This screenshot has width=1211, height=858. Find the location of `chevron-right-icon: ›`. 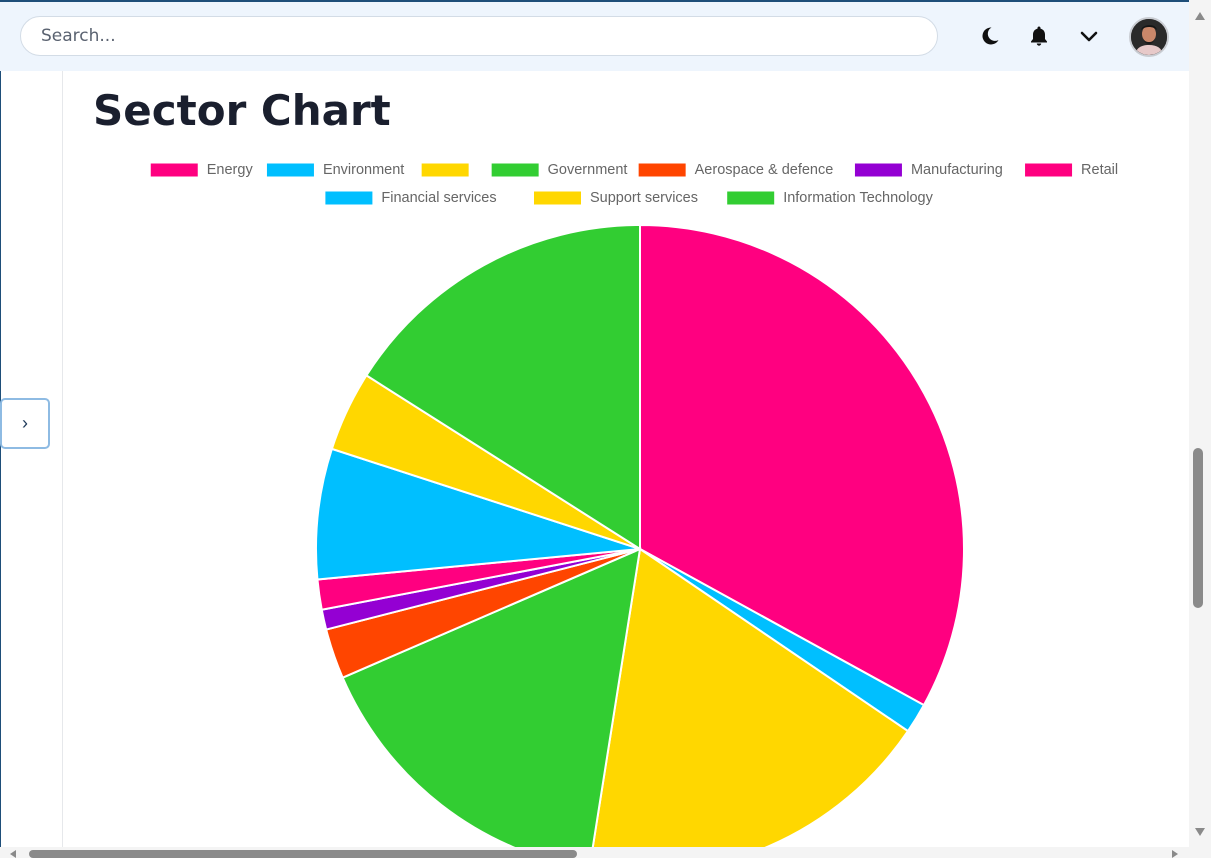

chevron-right-icon: › is located at coordinates (25, 423).